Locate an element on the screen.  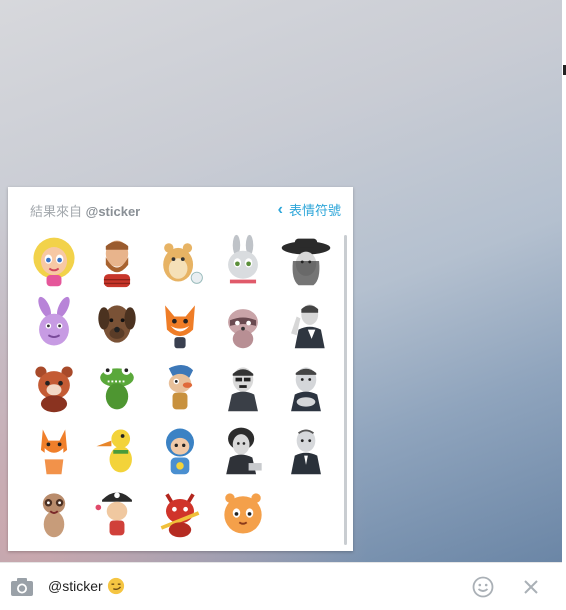
window-edge is located at coordinates (564, 304).